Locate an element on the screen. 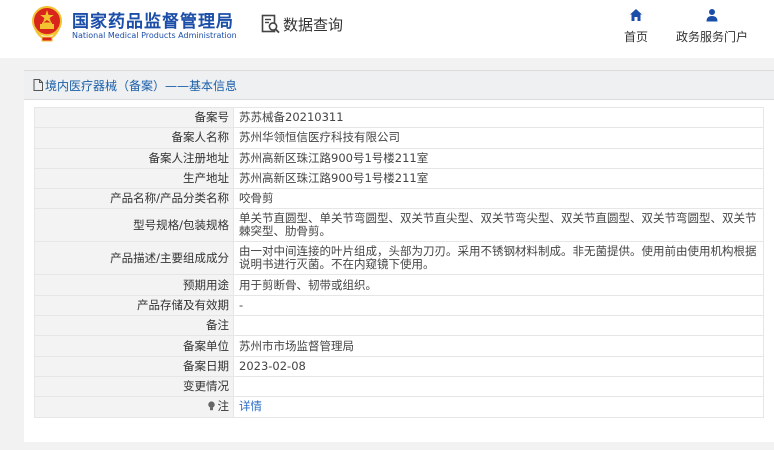 The height and width of the screenshot is (450, 774). table-row: 产品名称/产品分类名称 咬骨剪 is located at coordinates (399, 199).